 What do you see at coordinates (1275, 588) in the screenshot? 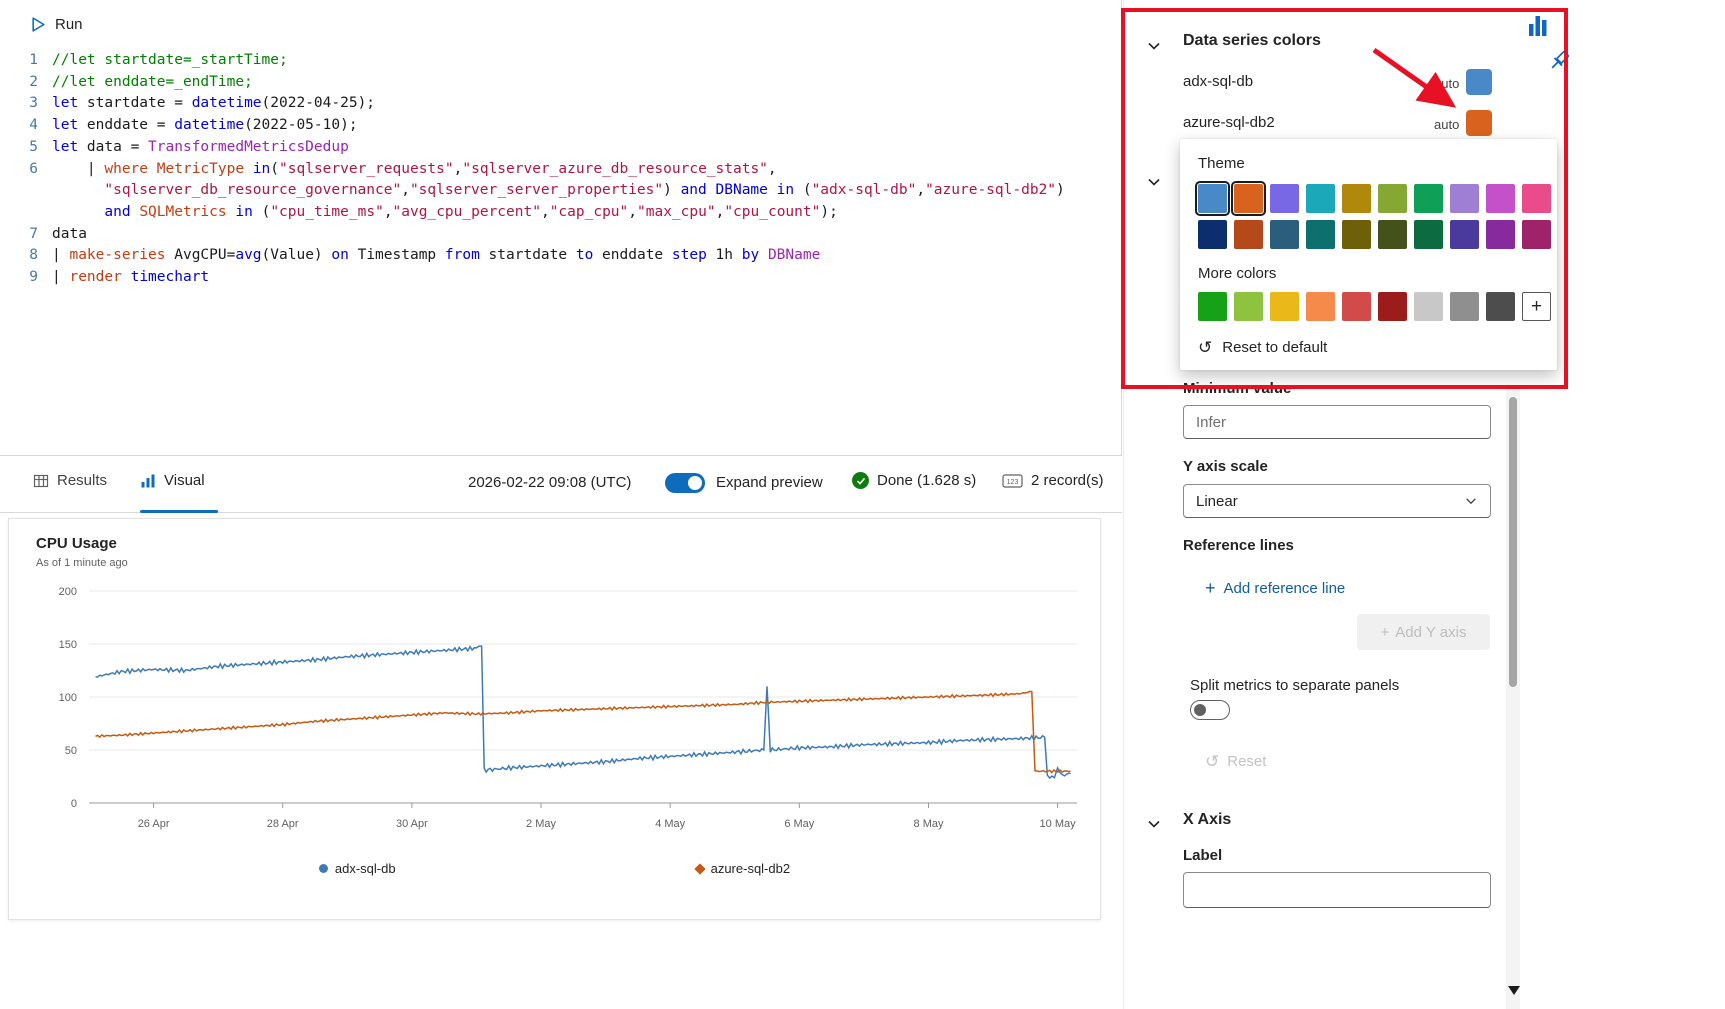
I see `add-reference-line-button: + Add reference line` at bounding box center [1275, 588].